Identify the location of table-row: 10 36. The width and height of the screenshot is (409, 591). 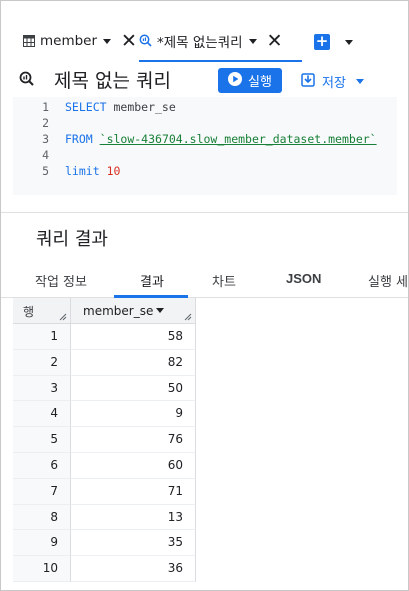
(104, 569).